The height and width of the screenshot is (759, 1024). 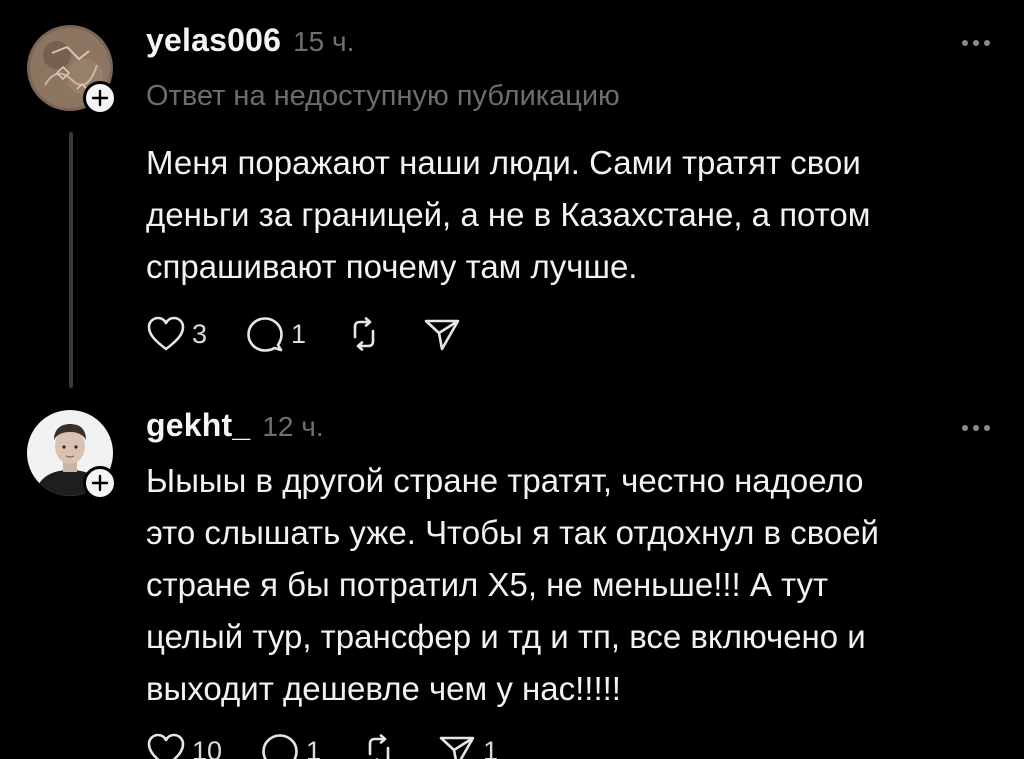 I want to click on post-actions: 10 1 1, so click(x=341, y=745).